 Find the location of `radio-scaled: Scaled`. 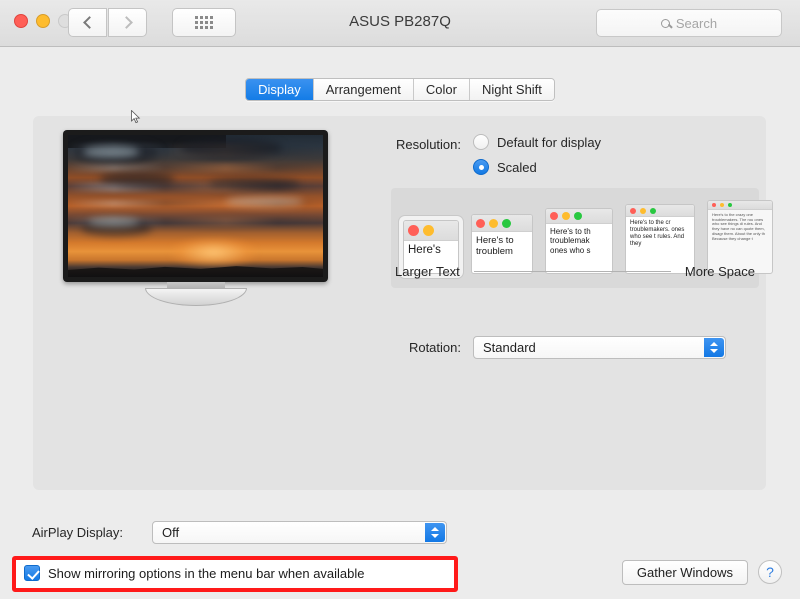

radio-scaled: Scaled is located at coordinates (537, 167).